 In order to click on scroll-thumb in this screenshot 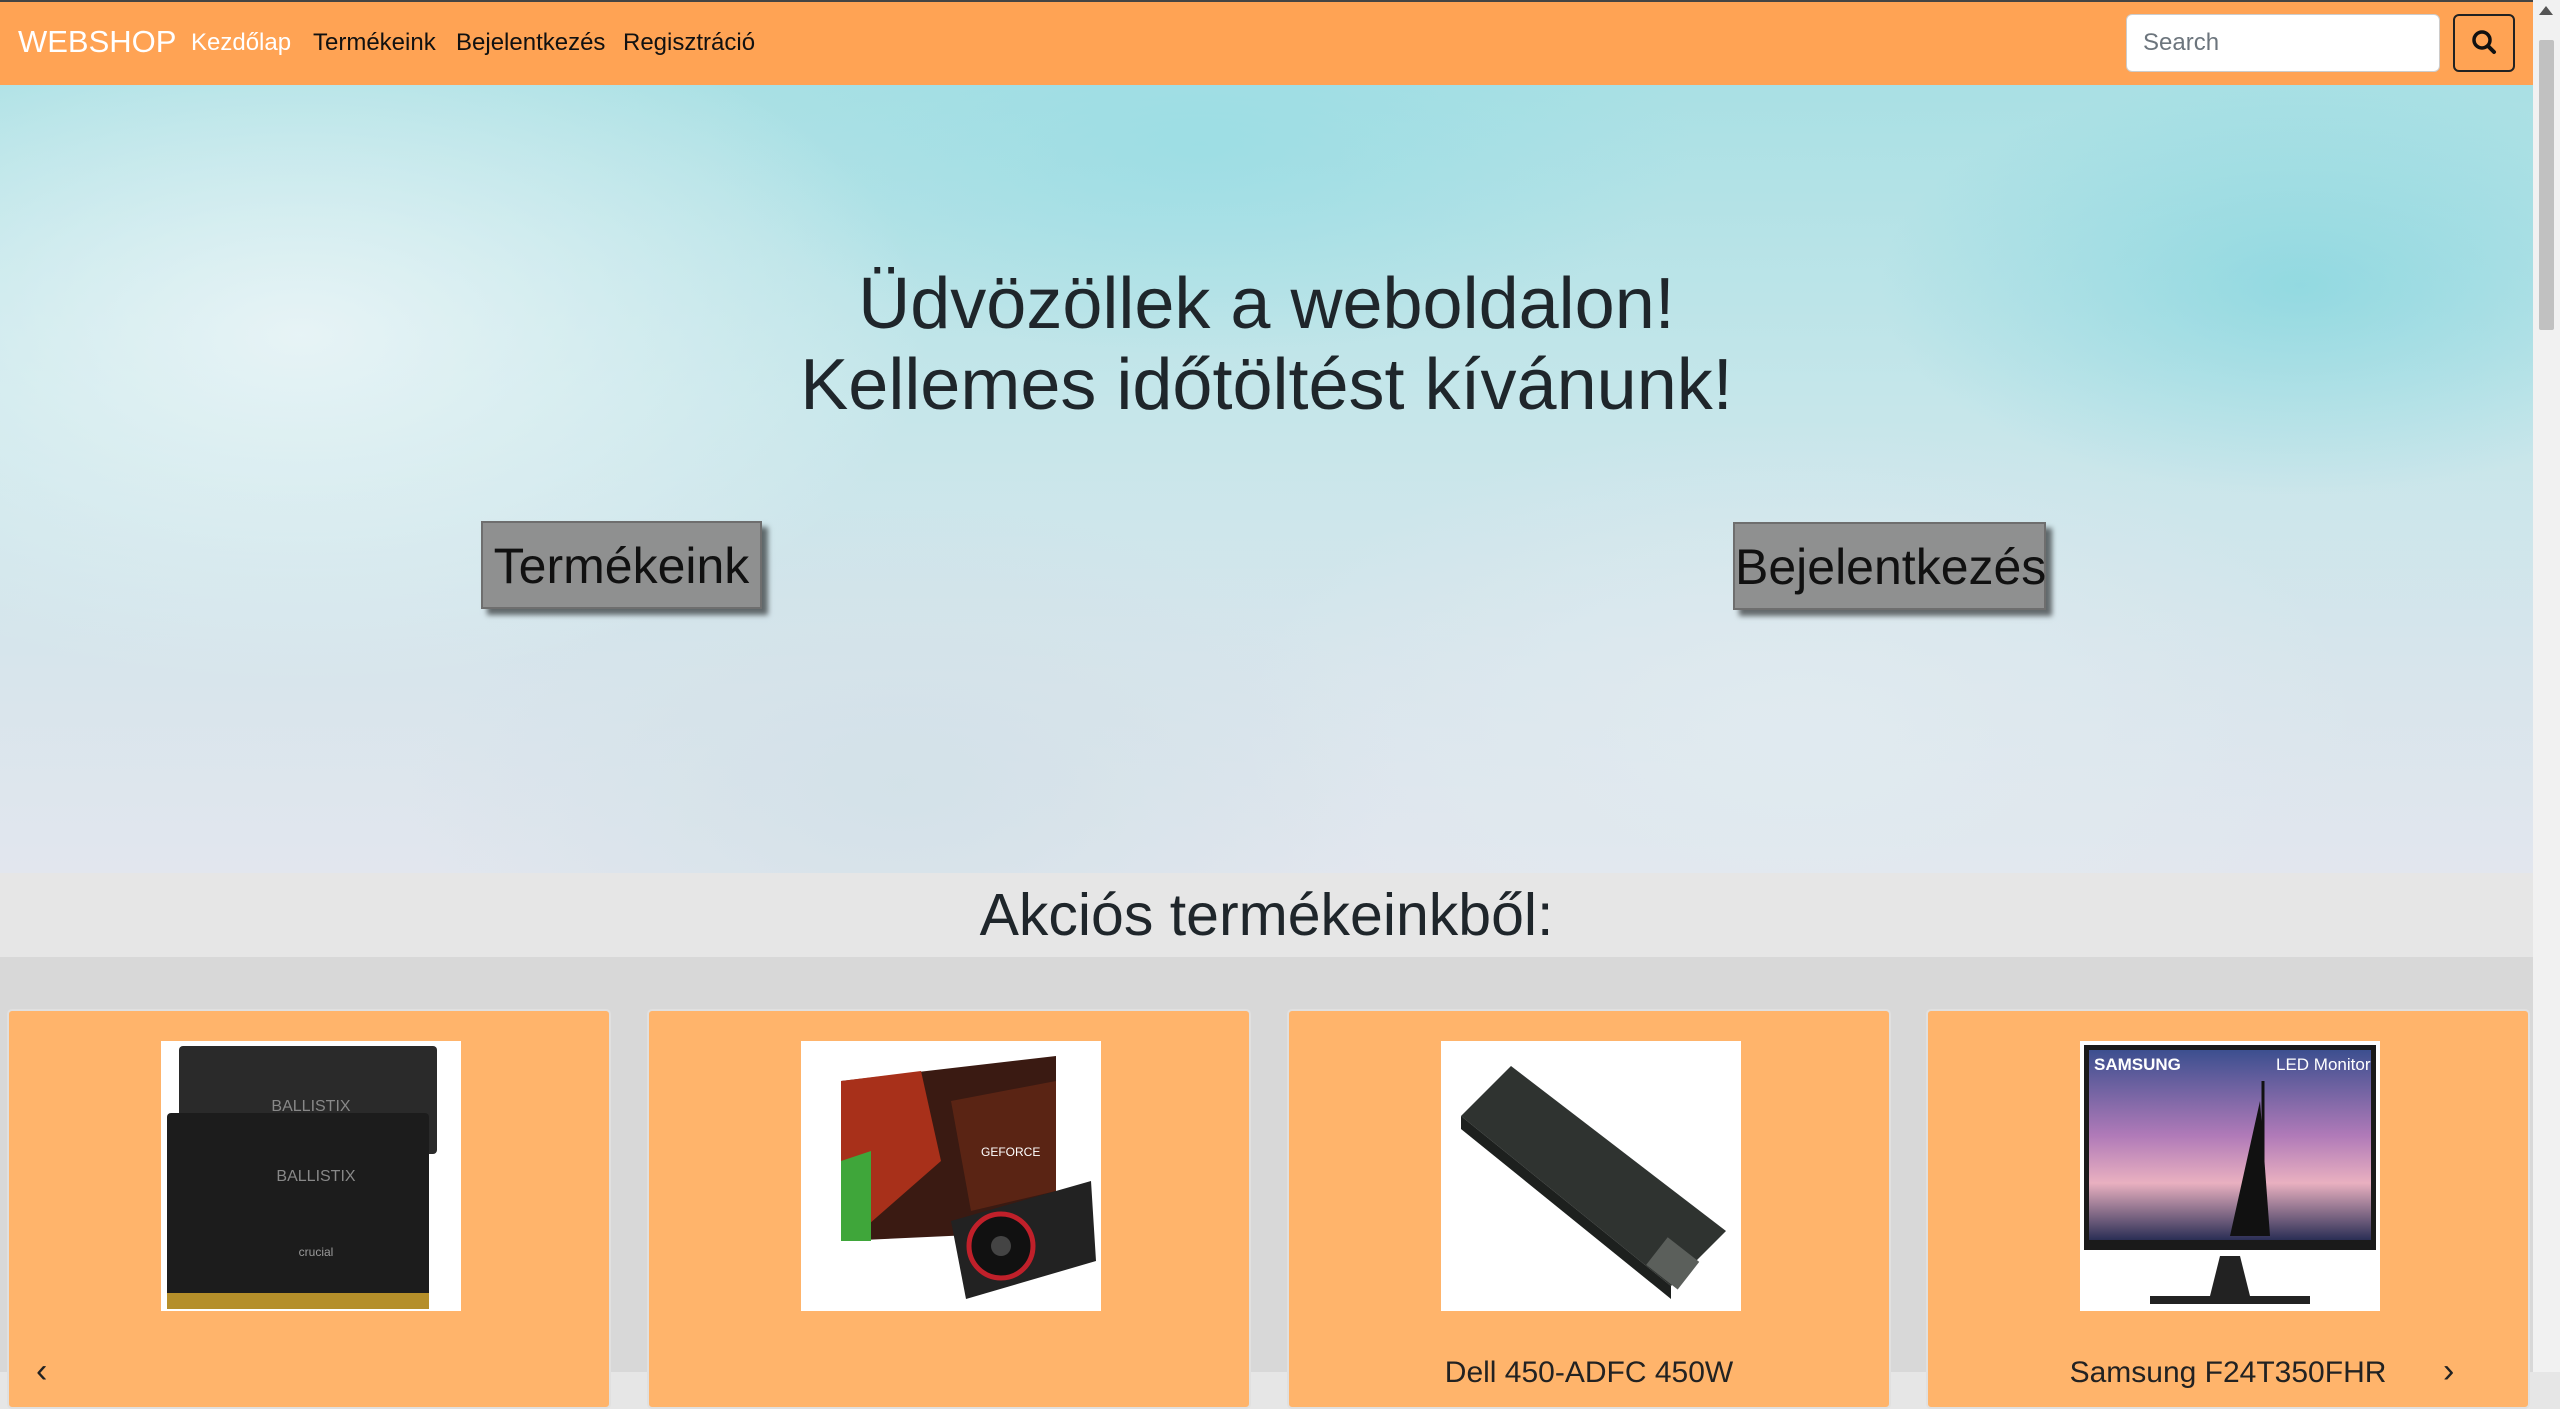, I will do `click(2546, 185)`.